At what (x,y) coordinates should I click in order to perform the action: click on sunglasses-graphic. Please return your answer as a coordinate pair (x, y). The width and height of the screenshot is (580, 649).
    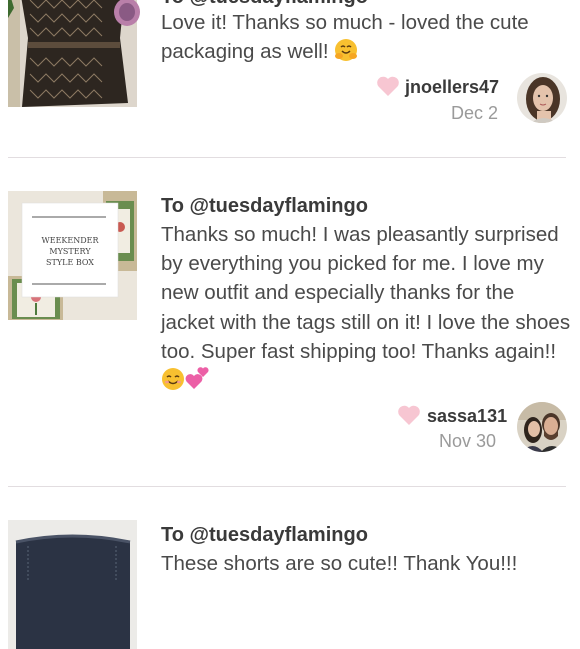
    Looking at the image, I should click on (127, 15).